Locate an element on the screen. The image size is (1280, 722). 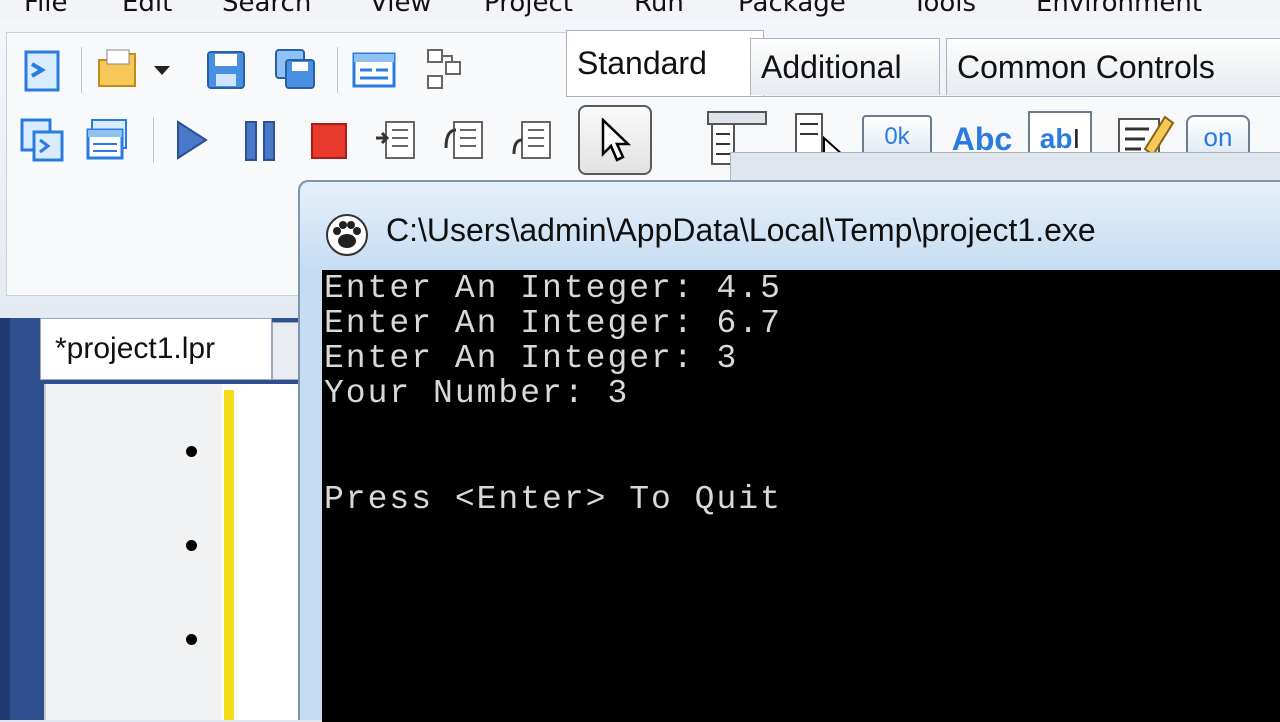
step-into-button is located at coordinates (396, 140).